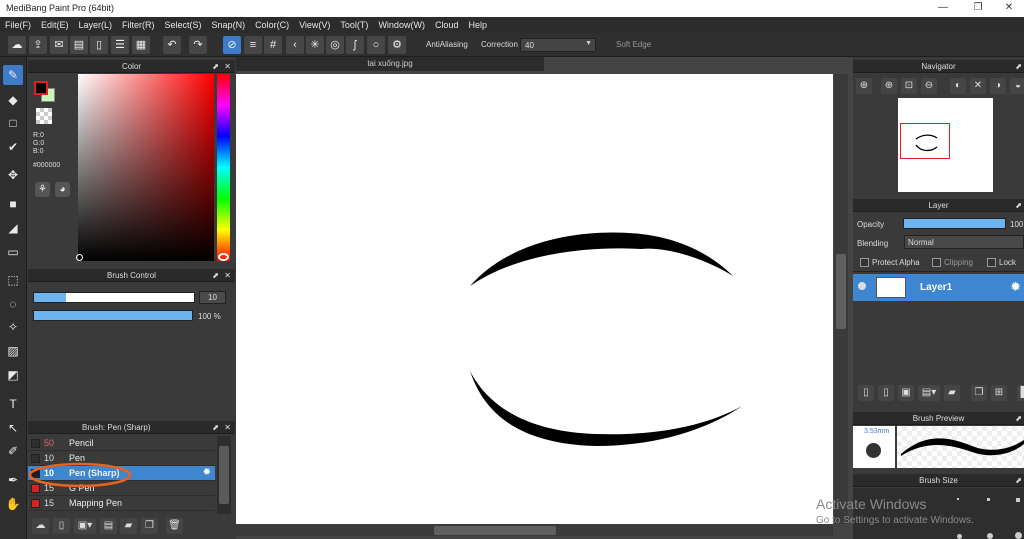  I want to click on select-tool-icon: ⬚, so click(13, 280).